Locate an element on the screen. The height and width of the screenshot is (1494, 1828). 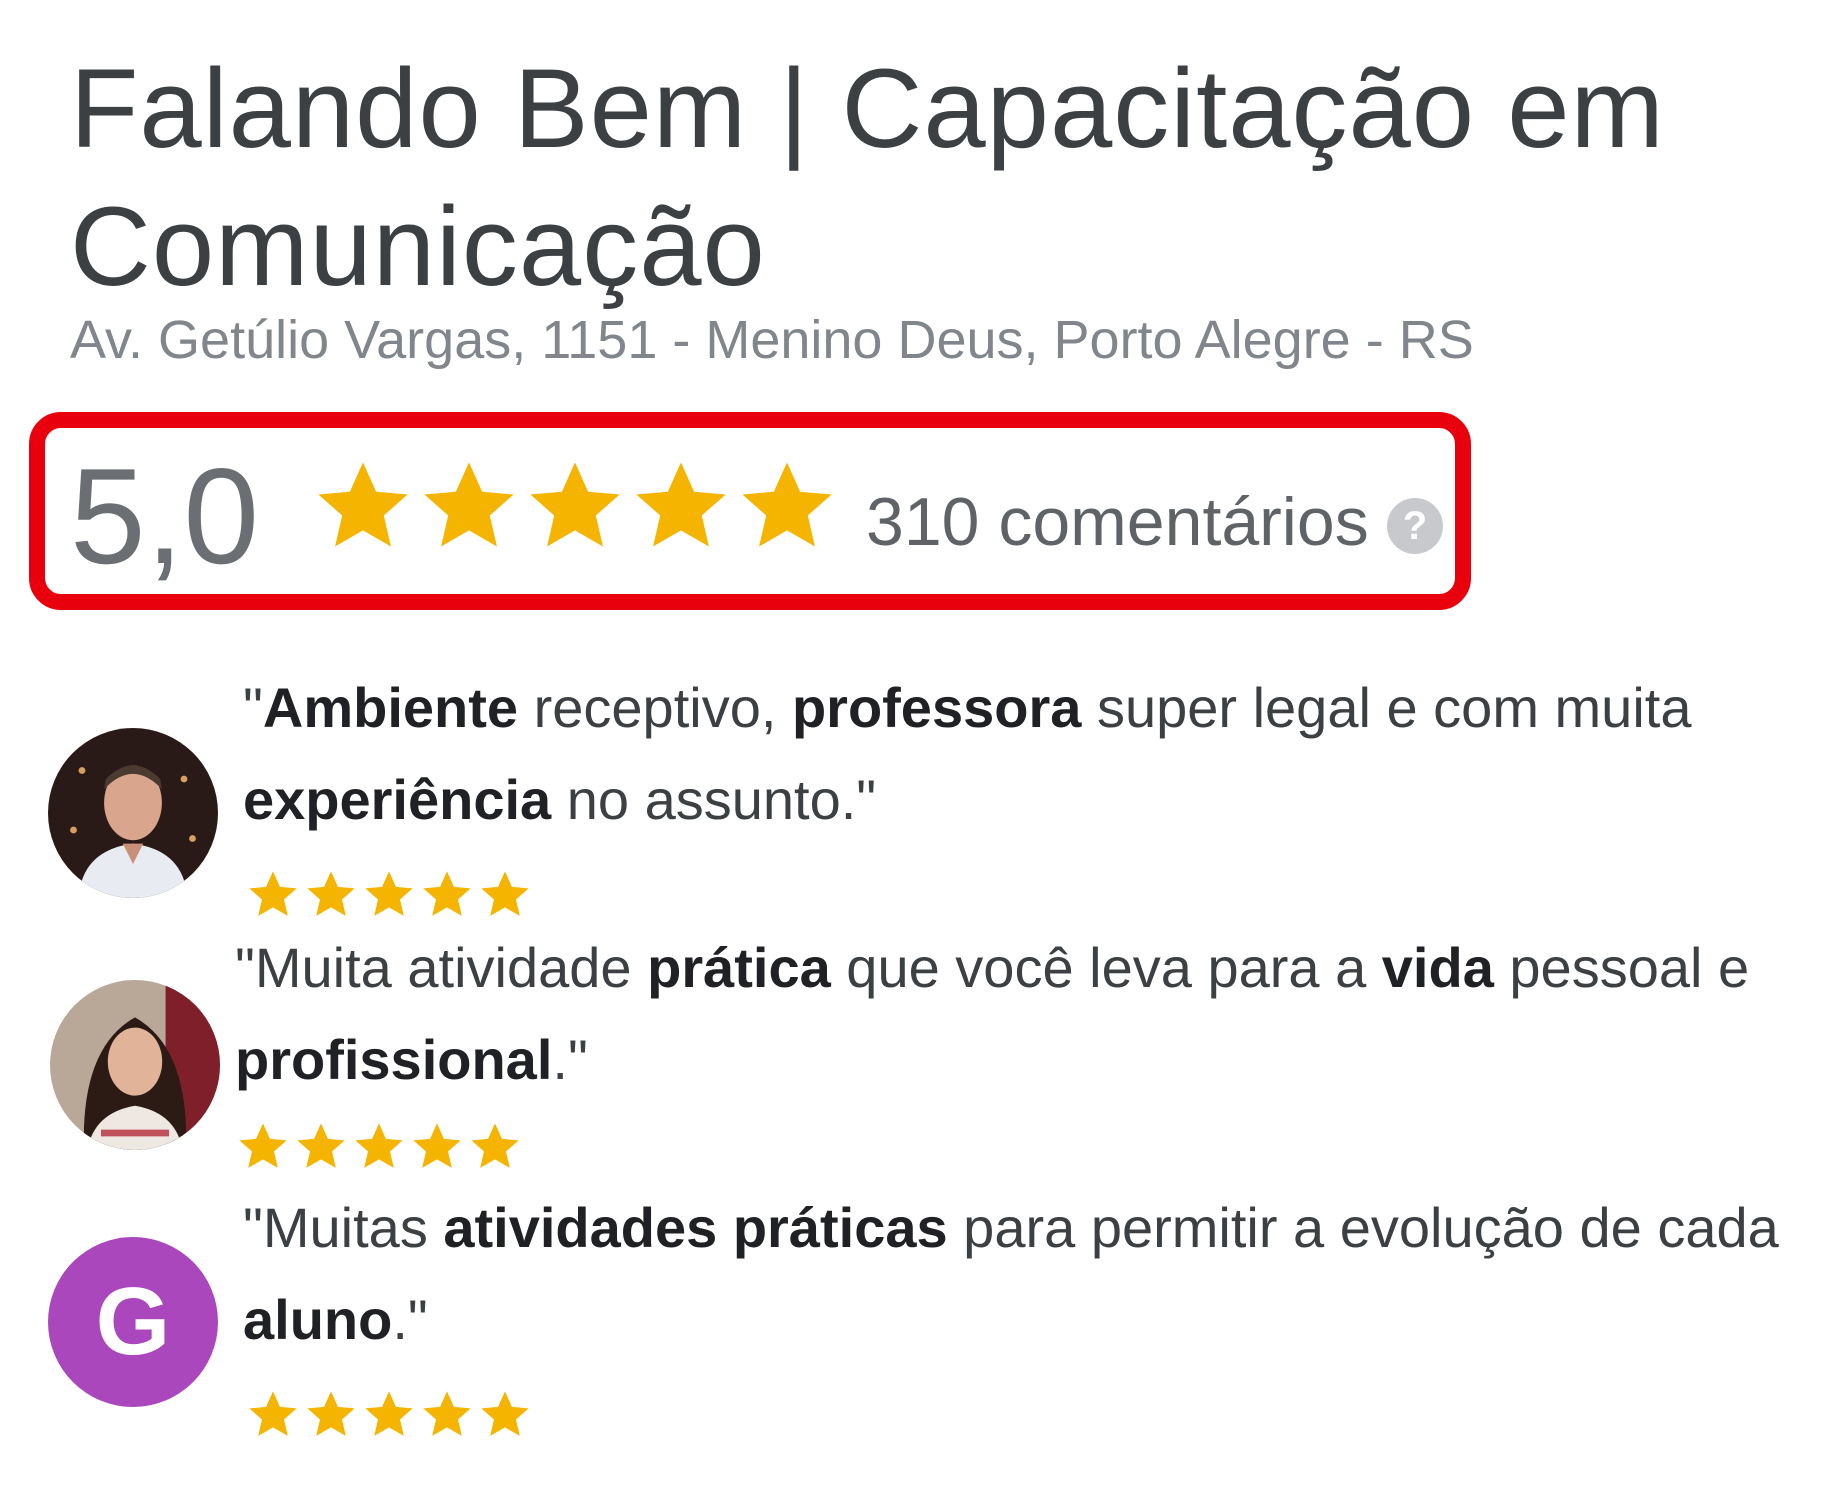
rating-stars is located at coordinates (575, 507).